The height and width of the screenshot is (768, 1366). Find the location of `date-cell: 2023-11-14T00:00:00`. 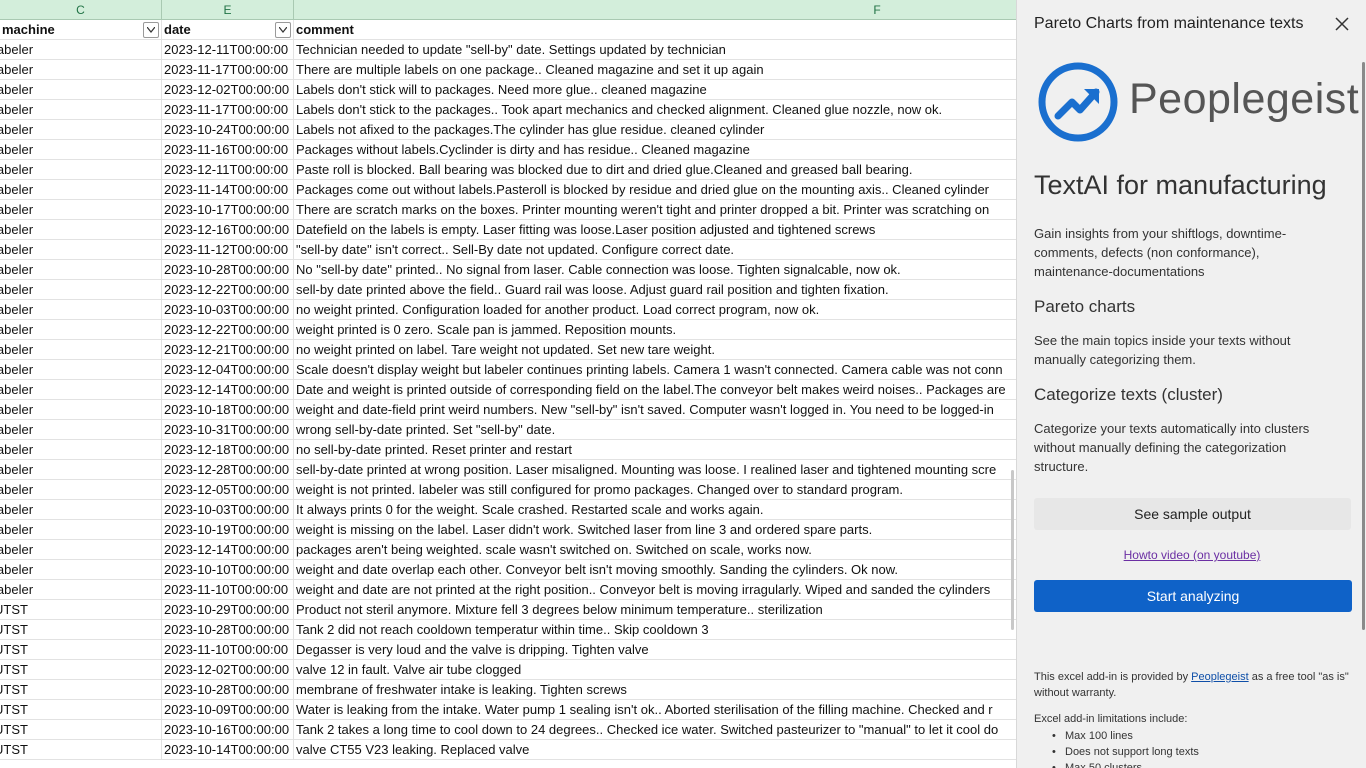

date-cell: 2023-11-14T00:00:00 is located at coordinates (228, 190).